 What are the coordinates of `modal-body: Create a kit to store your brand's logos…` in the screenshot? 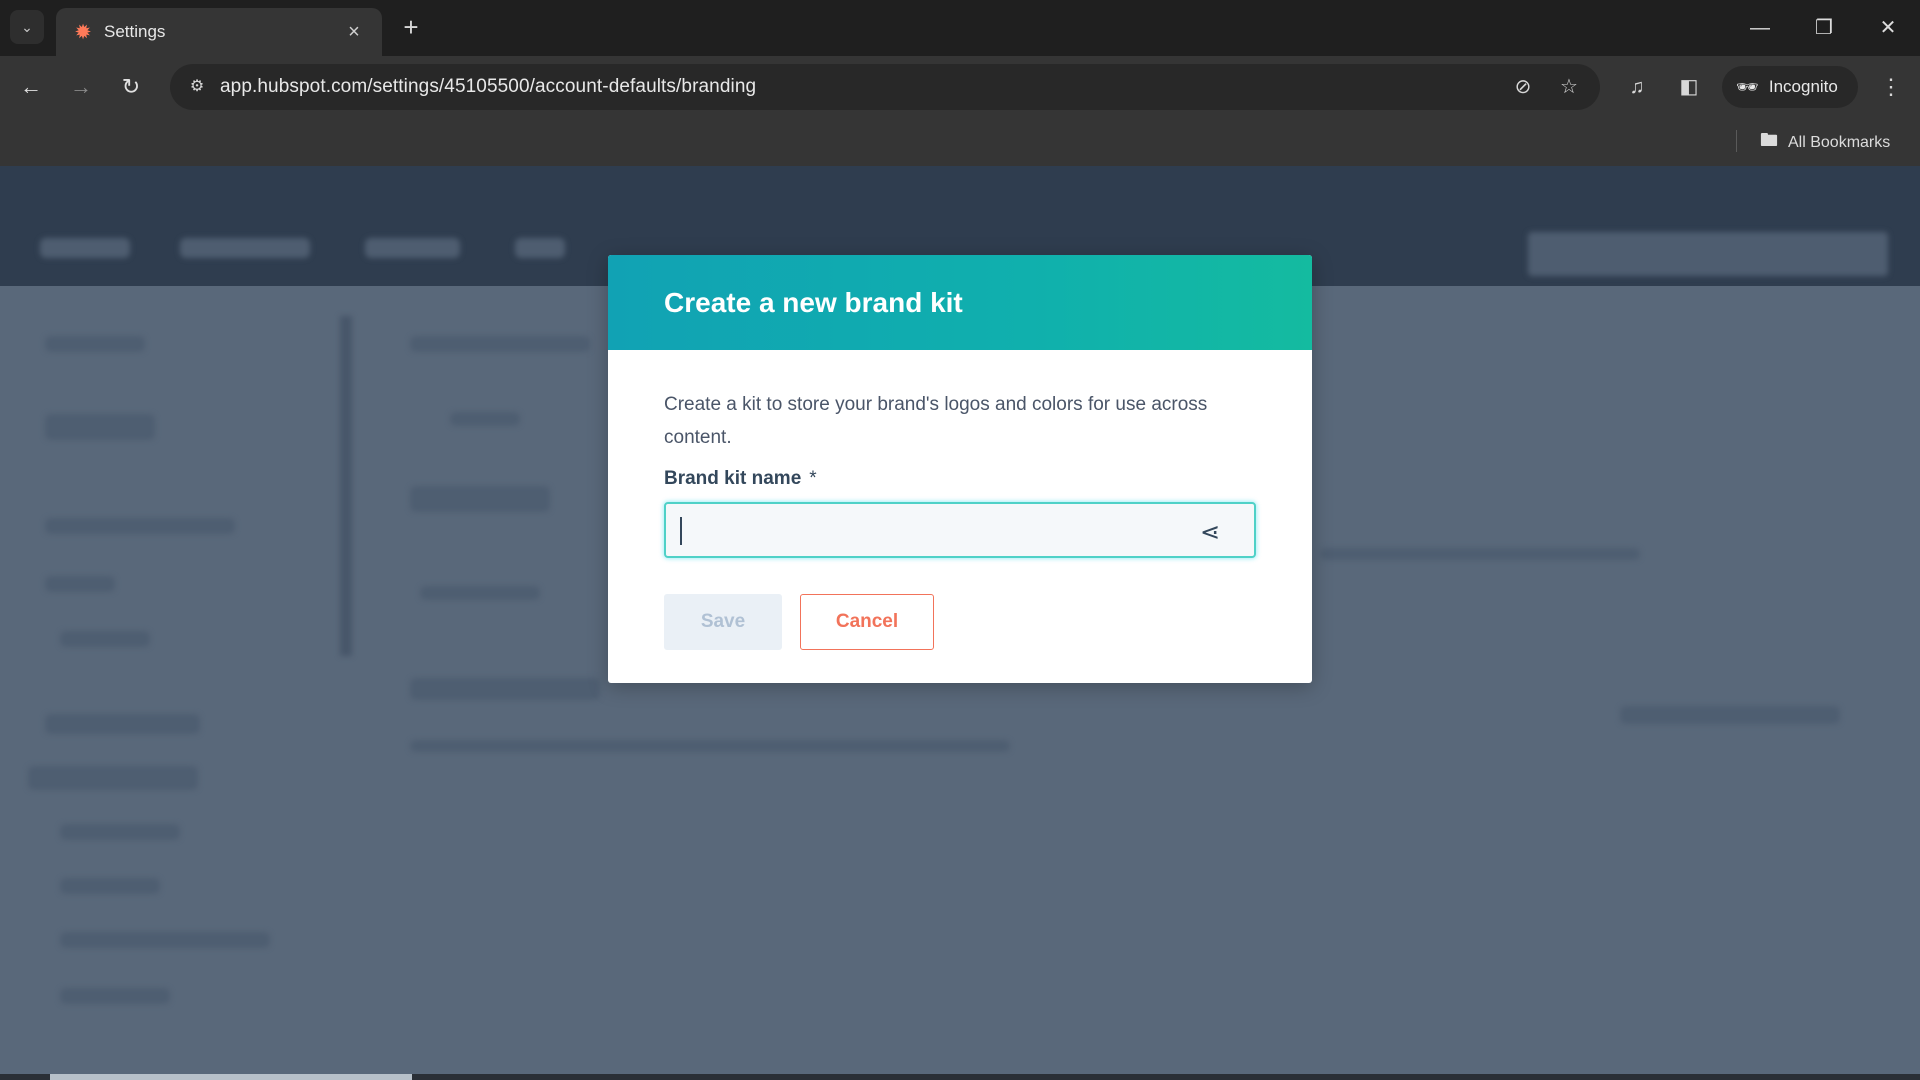 It's located at (960, 500).